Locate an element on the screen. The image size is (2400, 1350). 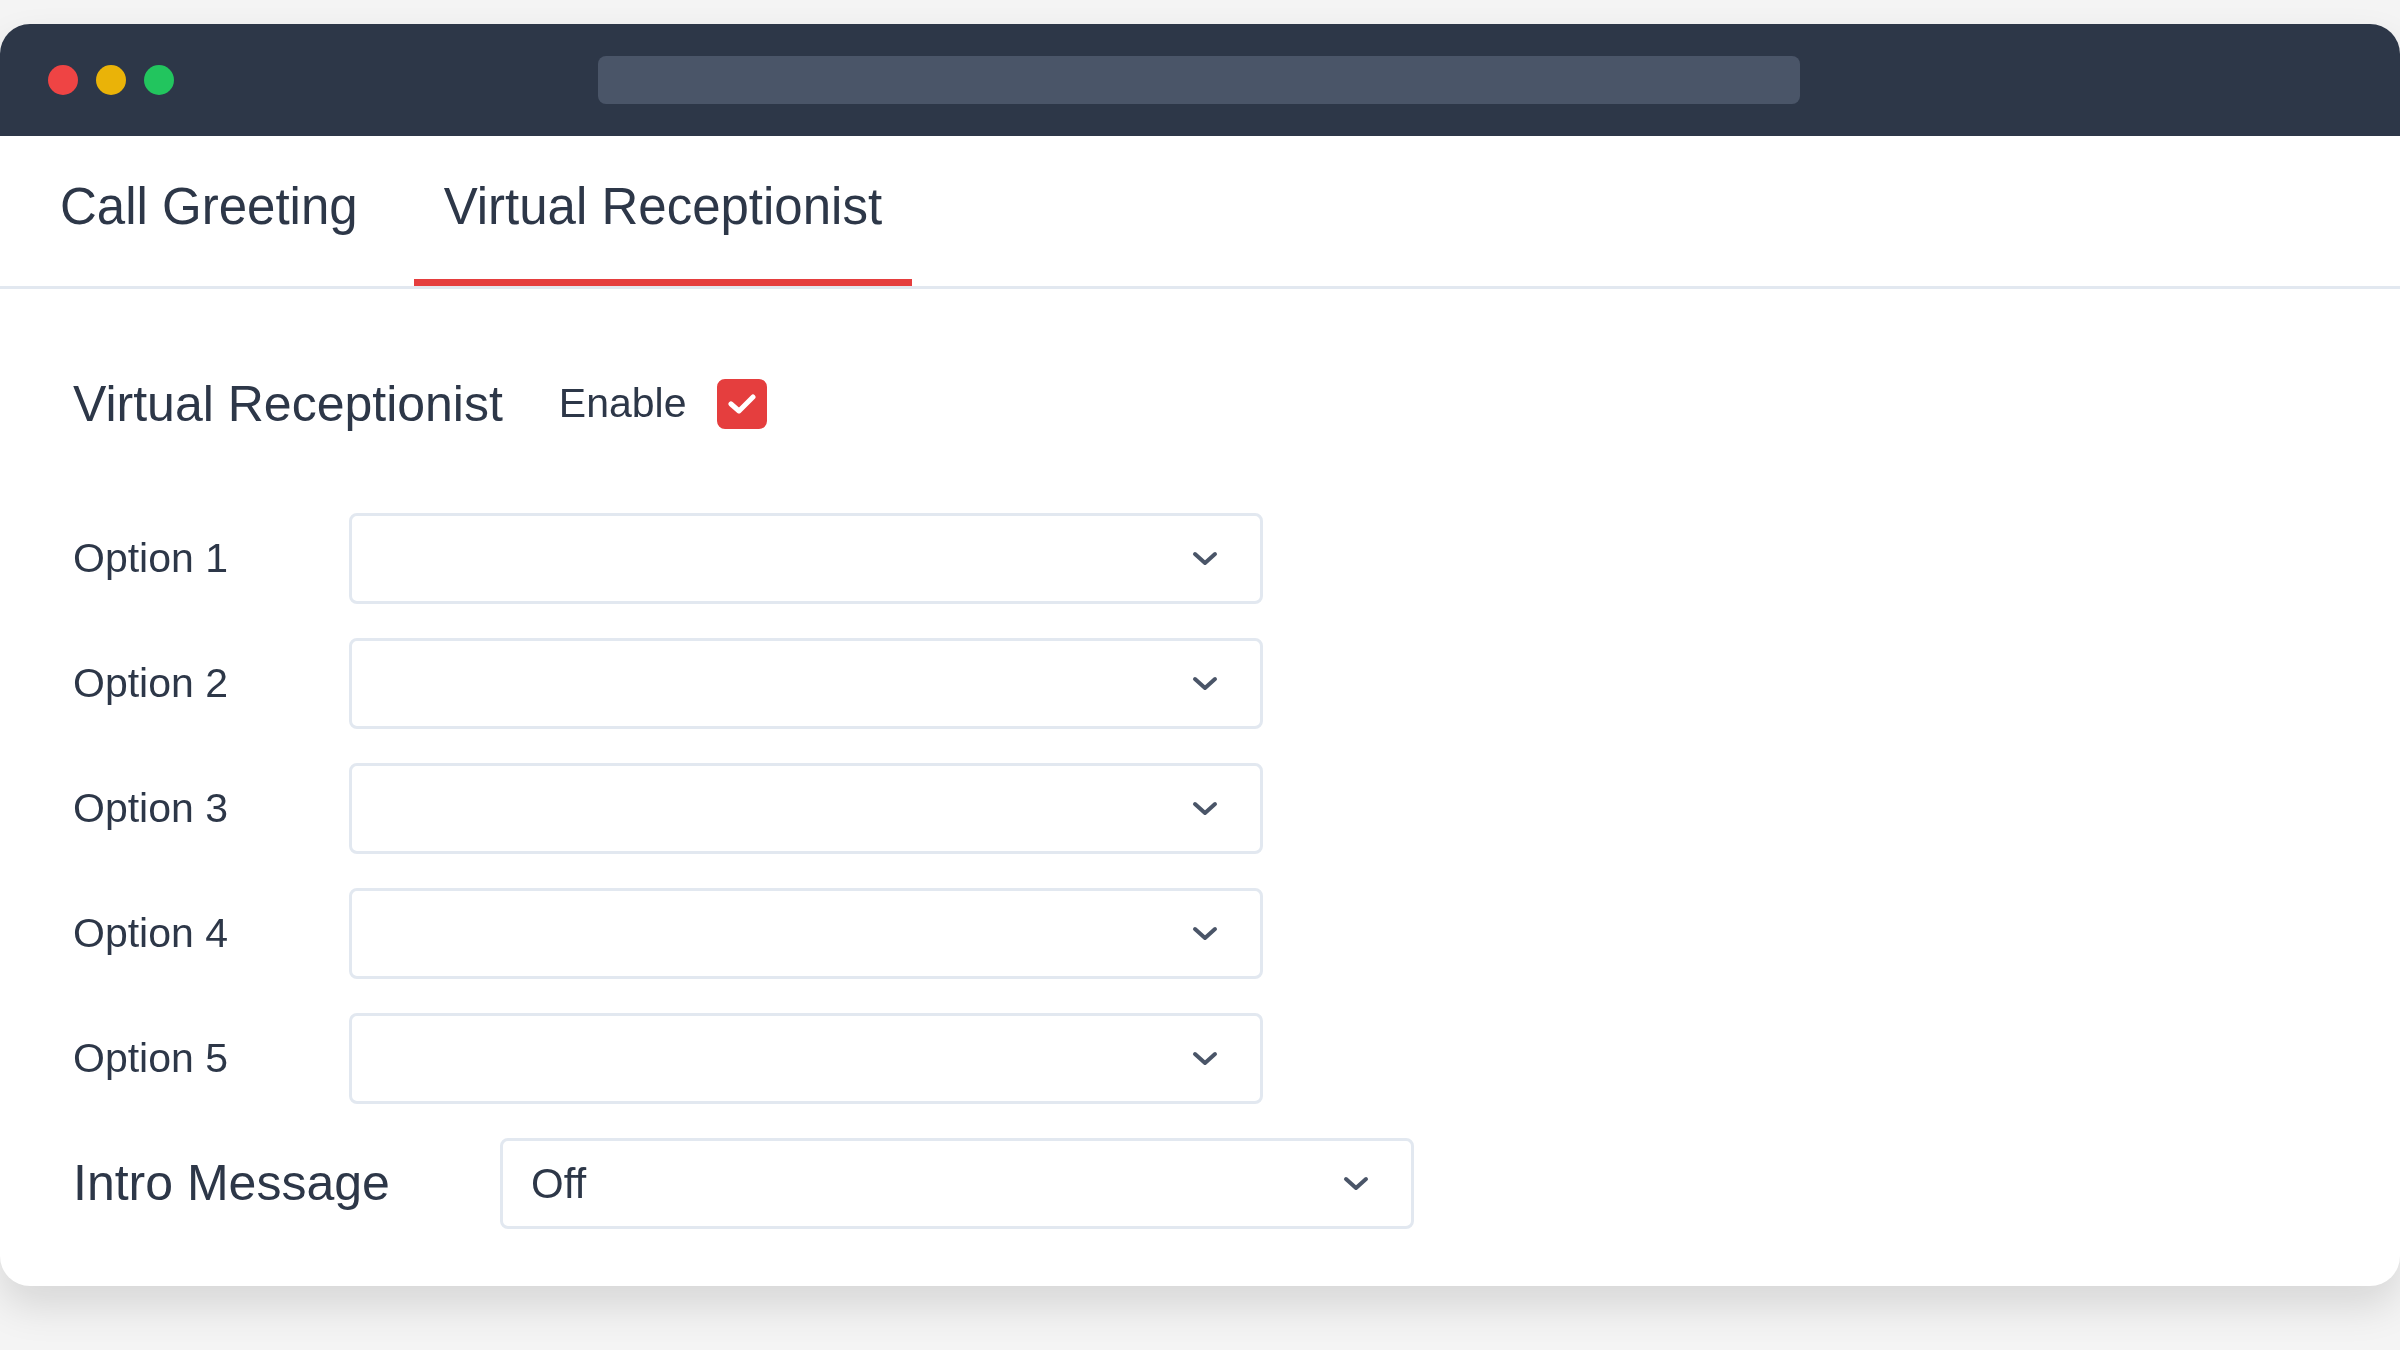
section-title: Virtual Receptionist is located at coordinates (288, 404).